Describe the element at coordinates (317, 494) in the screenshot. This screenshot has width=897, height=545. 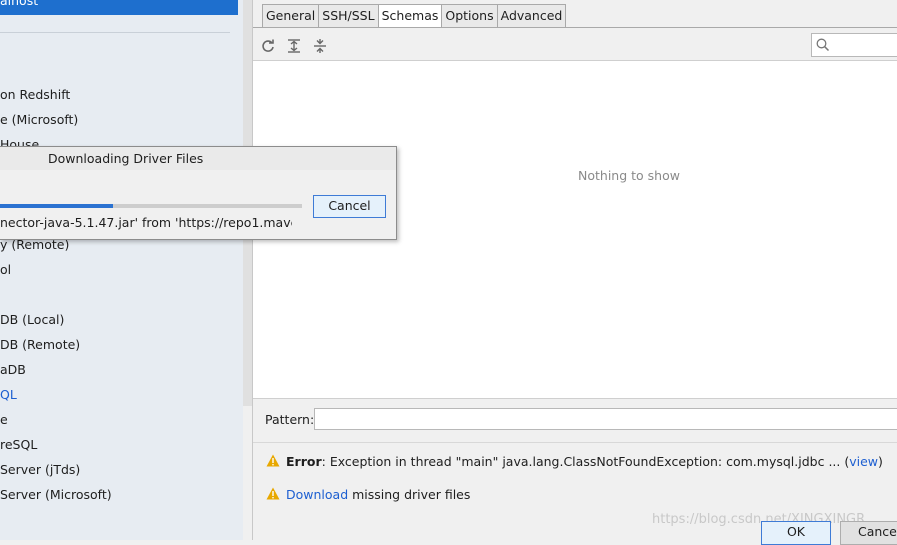
I see `download-link: Download` at that location.